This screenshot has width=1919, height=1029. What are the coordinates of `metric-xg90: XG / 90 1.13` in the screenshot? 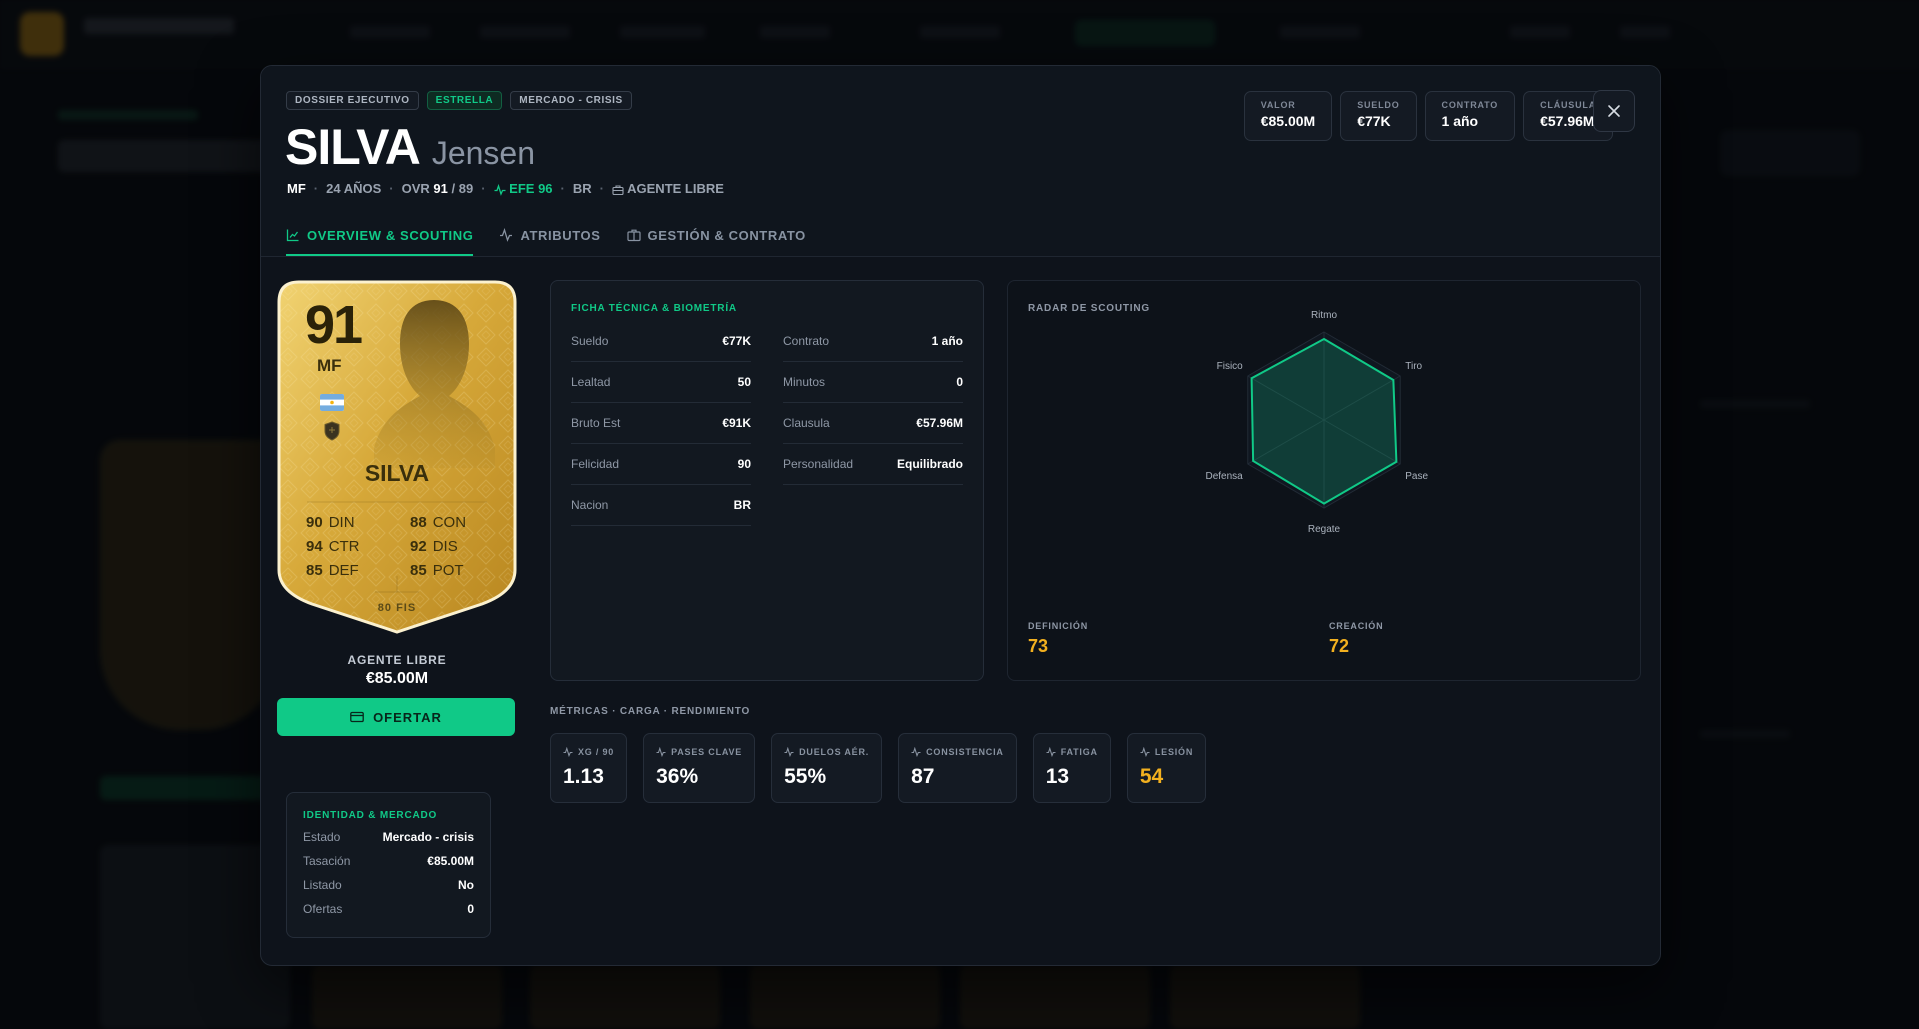 It's located at (589, 768).